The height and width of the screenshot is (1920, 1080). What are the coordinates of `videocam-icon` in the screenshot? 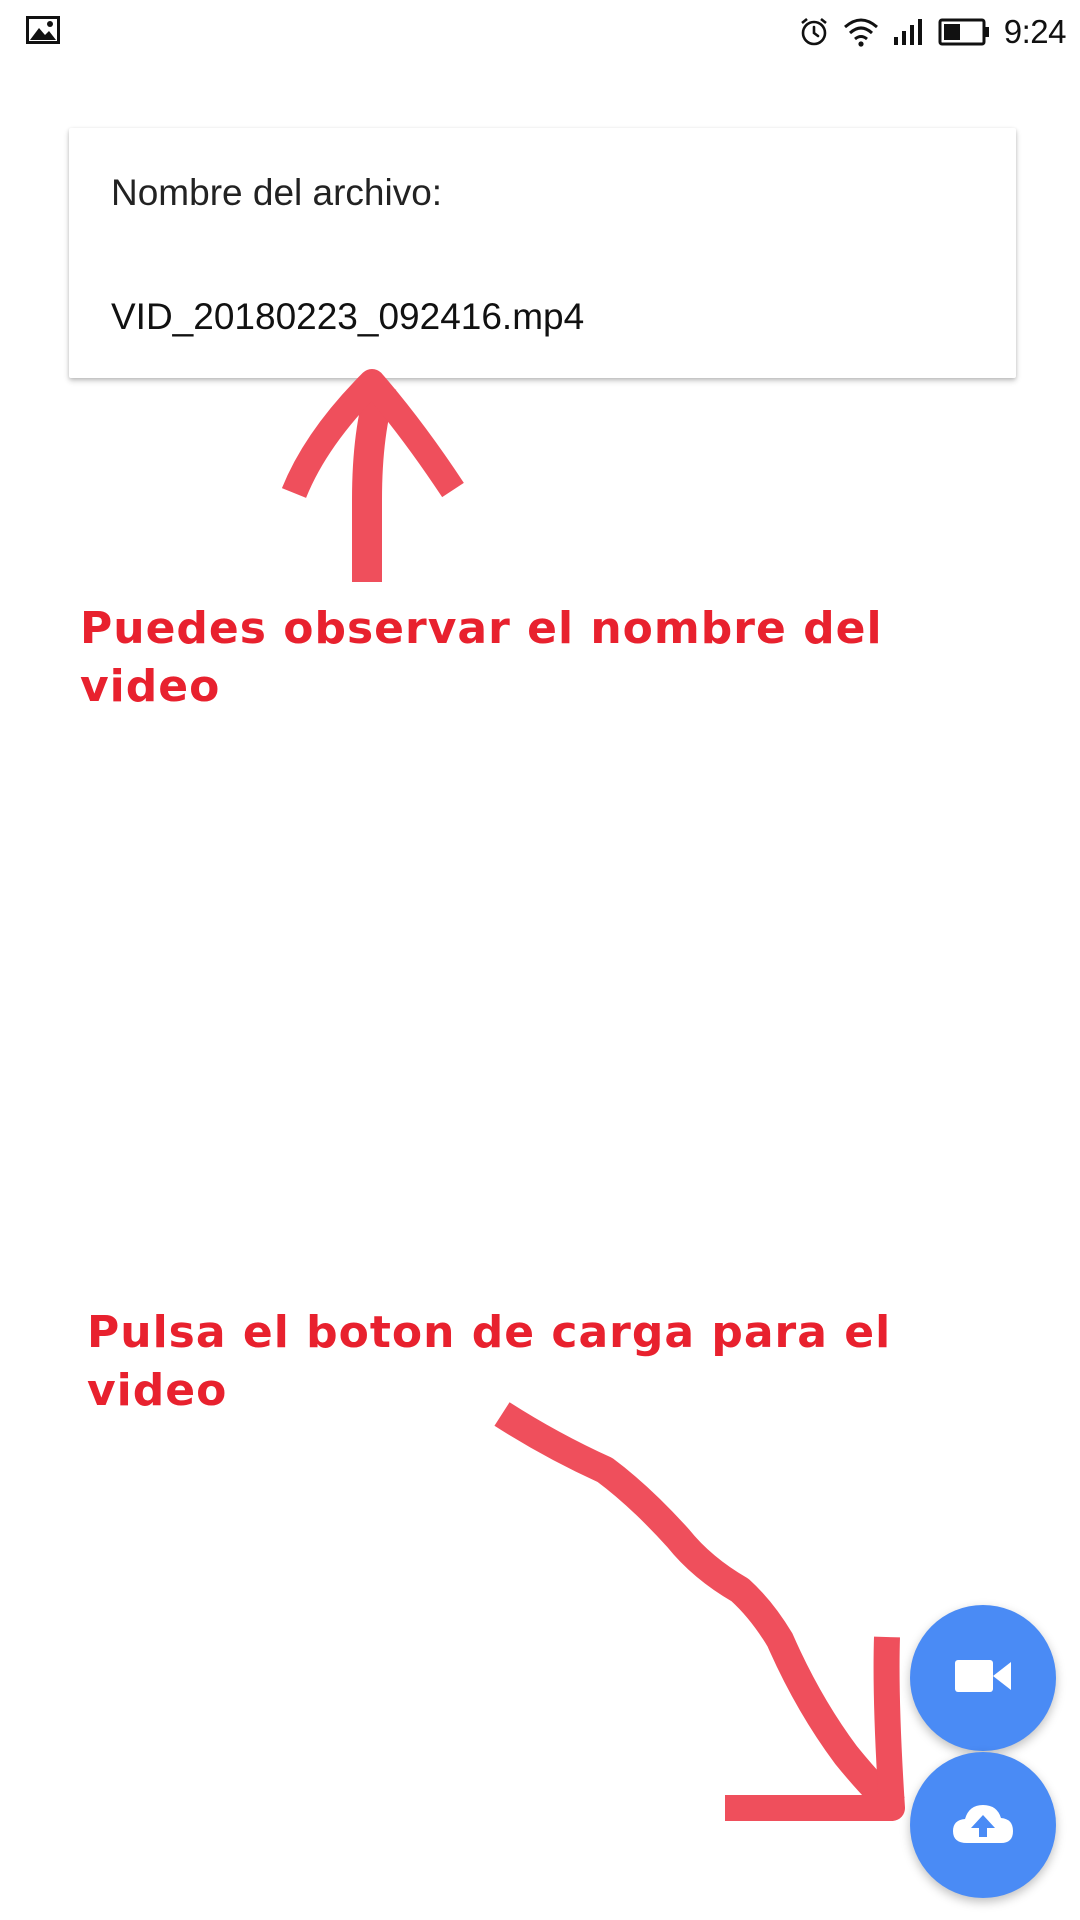 It's located at (983, 1678).